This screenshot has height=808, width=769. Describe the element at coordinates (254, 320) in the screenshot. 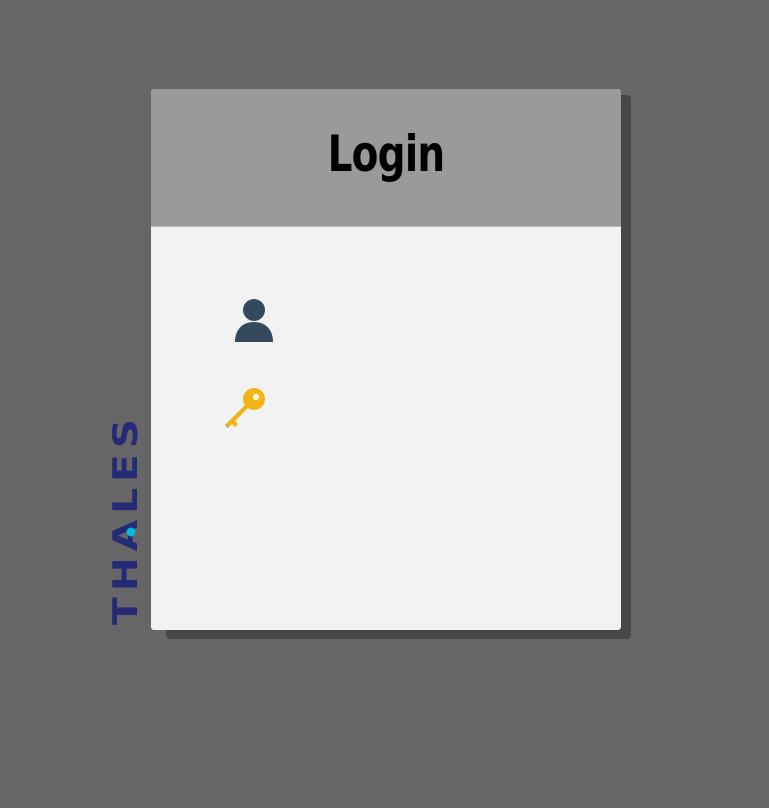

I see `user-icon` at that location.